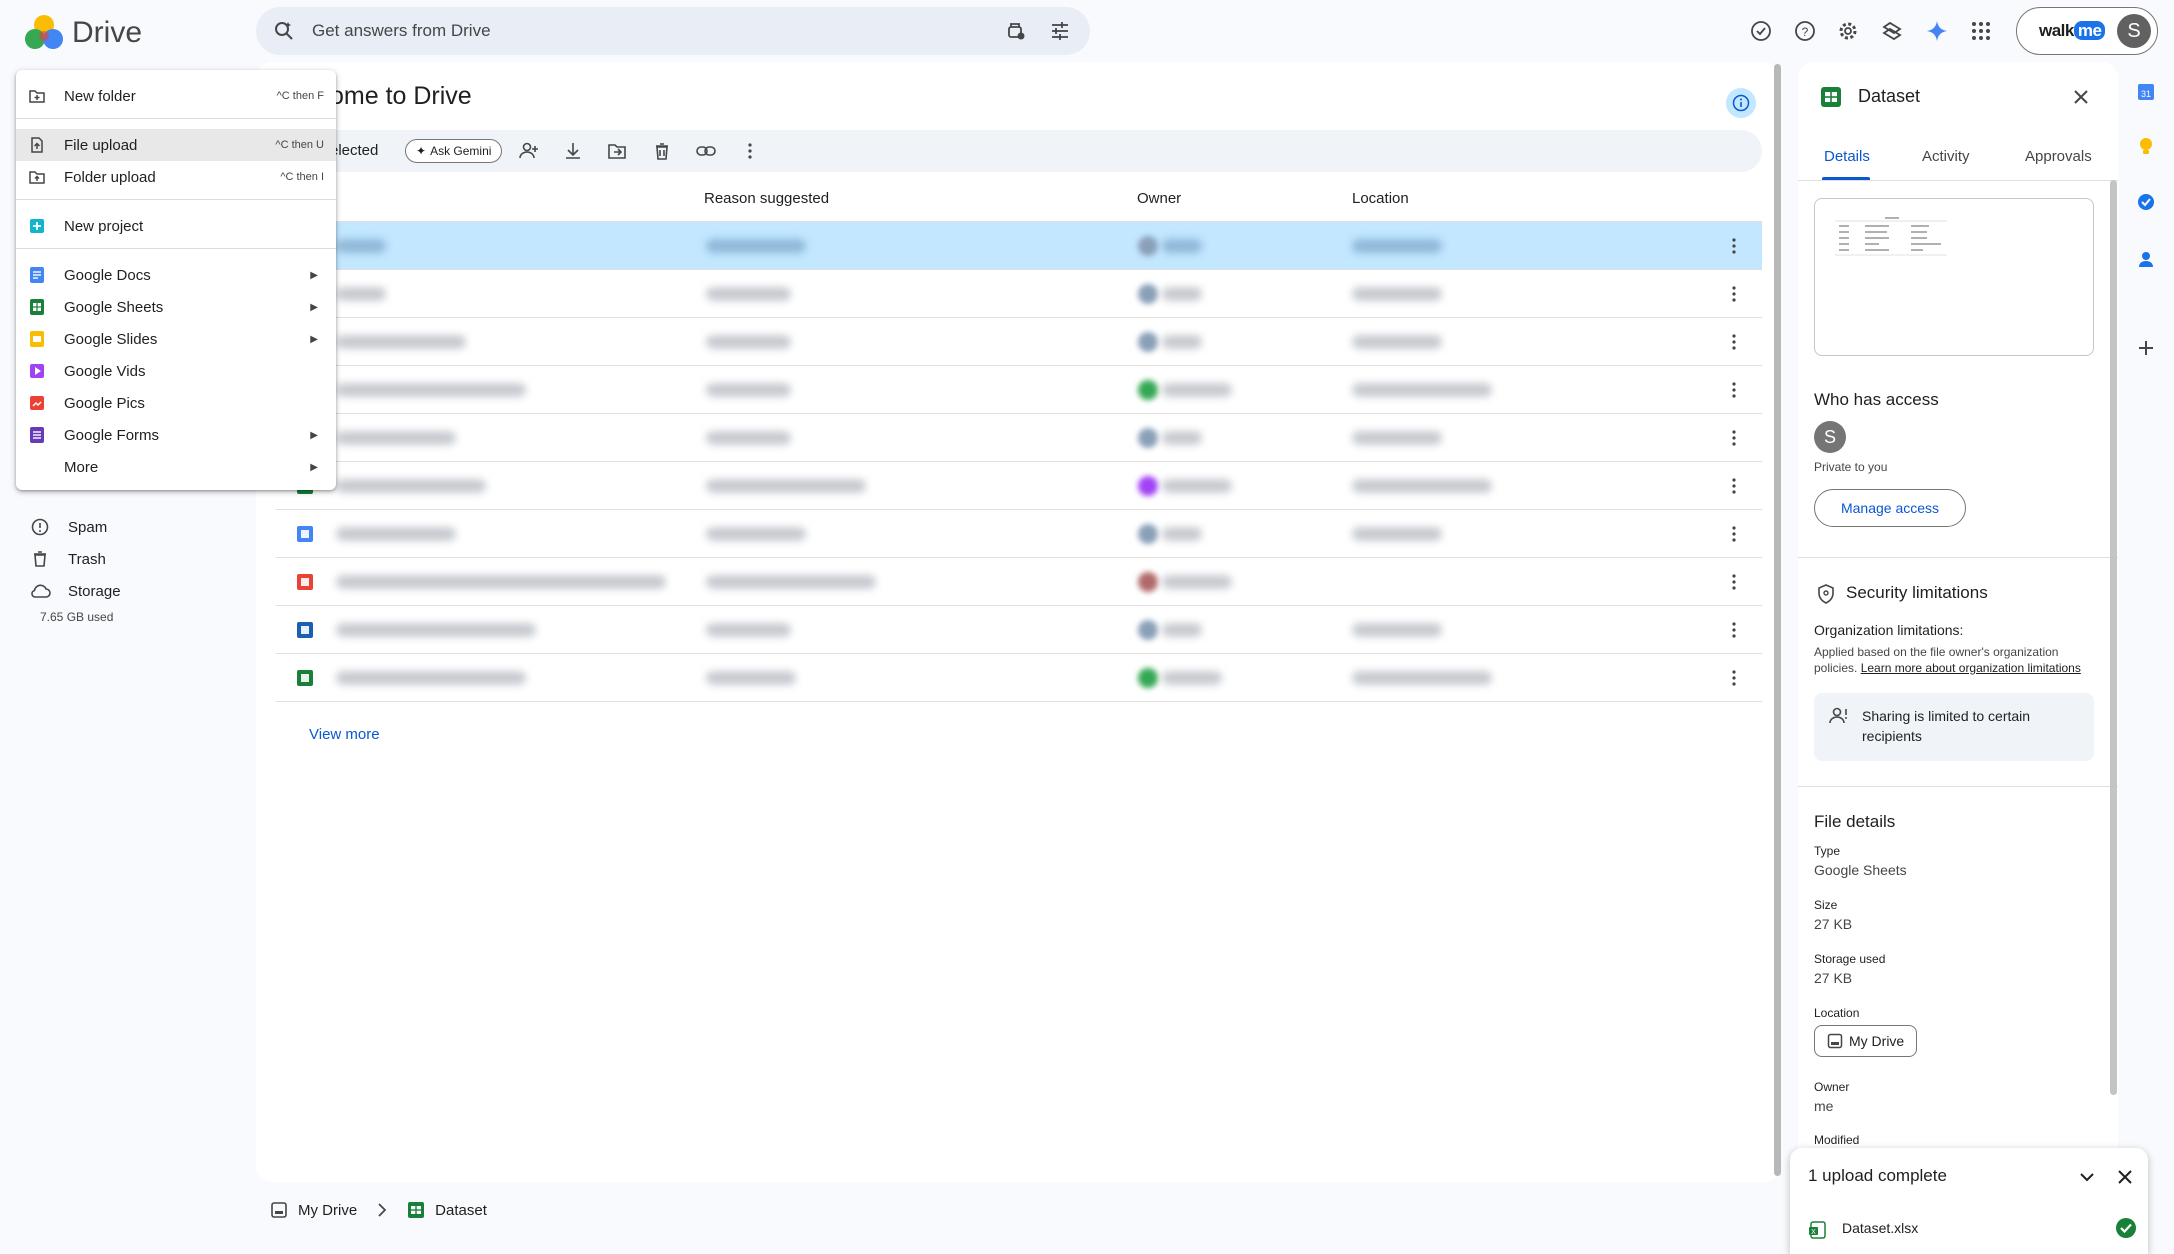 The width and height of the screenshot is (2174, 1254). I want to click on keep-icon, so click(2146, 146).